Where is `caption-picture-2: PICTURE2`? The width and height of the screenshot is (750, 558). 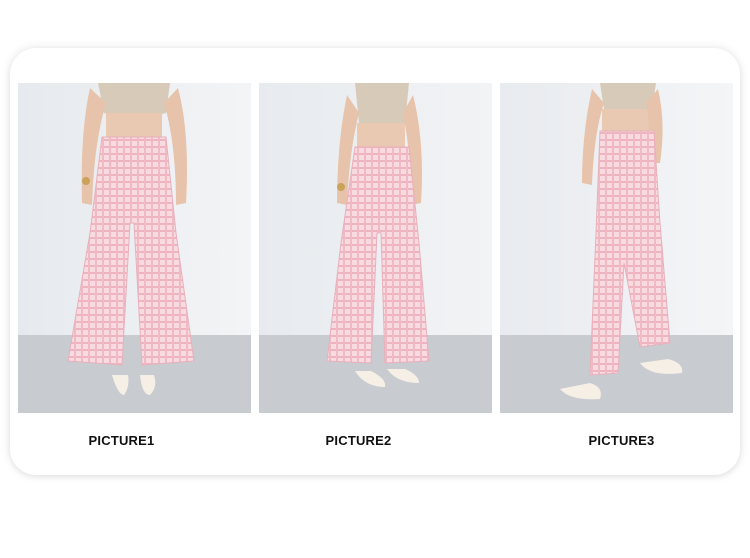 caption-picture-2: PICTURE2 is located at coordinates (358, 440).